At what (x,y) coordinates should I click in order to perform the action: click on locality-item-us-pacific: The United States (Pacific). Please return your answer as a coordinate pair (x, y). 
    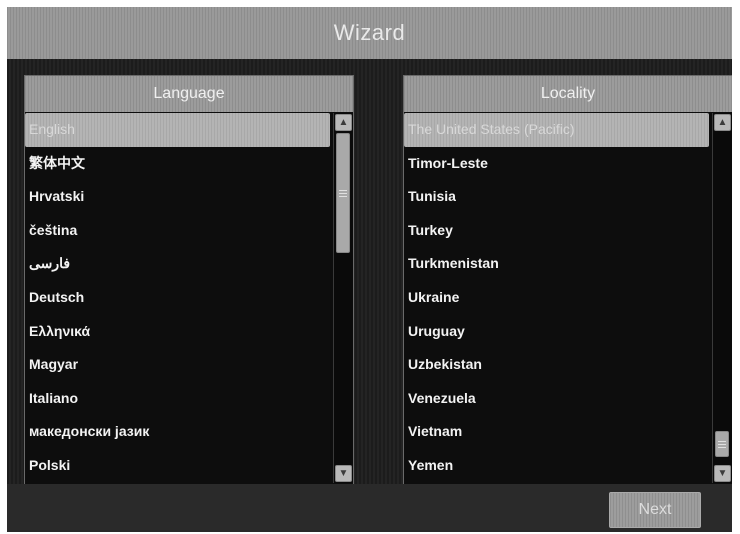
    Looking at the image, I should click on (556, 130).